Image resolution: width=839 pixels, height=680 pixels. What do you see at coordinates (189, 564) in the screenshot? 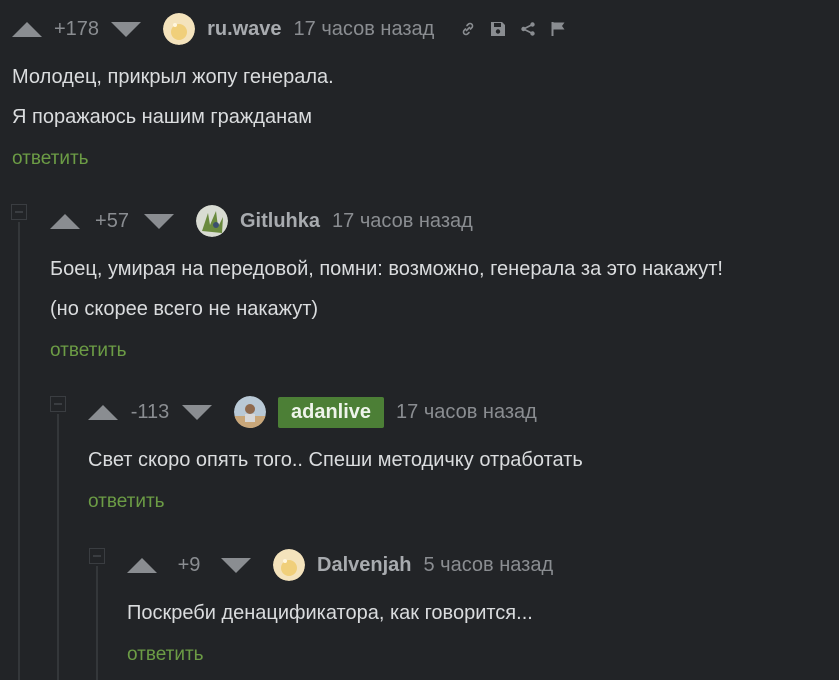
I see `comment-rating: +9` at bounding box center [189, 564].